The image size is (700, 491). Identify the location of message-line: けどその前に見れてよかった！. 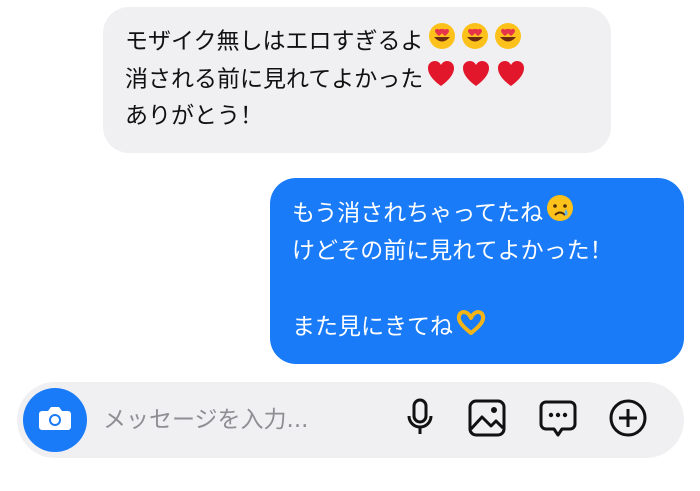
(452, 251).